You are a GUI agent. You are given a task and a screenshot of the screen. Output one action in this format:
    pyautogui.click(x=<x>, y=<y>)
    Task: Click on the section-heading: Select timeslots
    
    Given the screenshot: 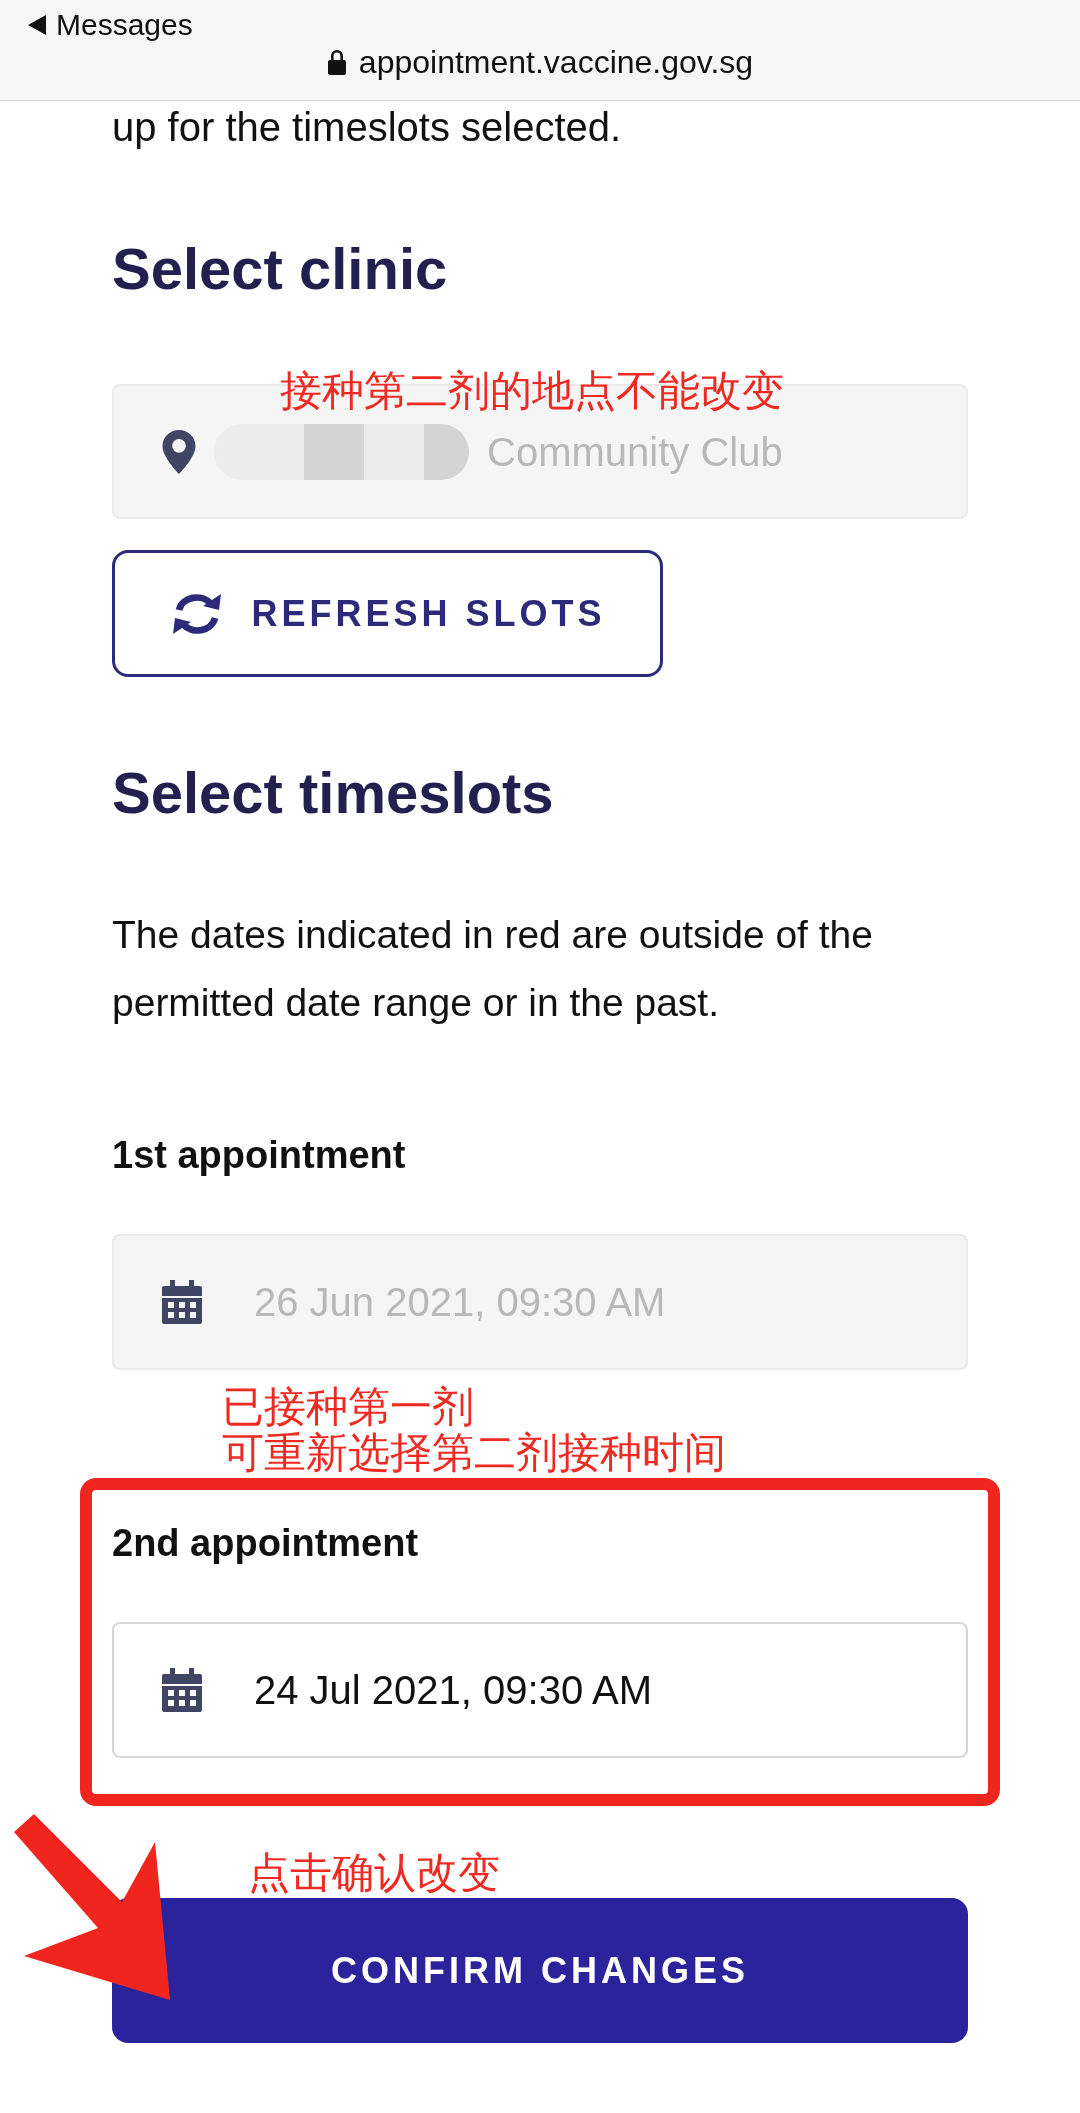 What is the action you would take?
    pyautogui.click(x=333, y=793)
    